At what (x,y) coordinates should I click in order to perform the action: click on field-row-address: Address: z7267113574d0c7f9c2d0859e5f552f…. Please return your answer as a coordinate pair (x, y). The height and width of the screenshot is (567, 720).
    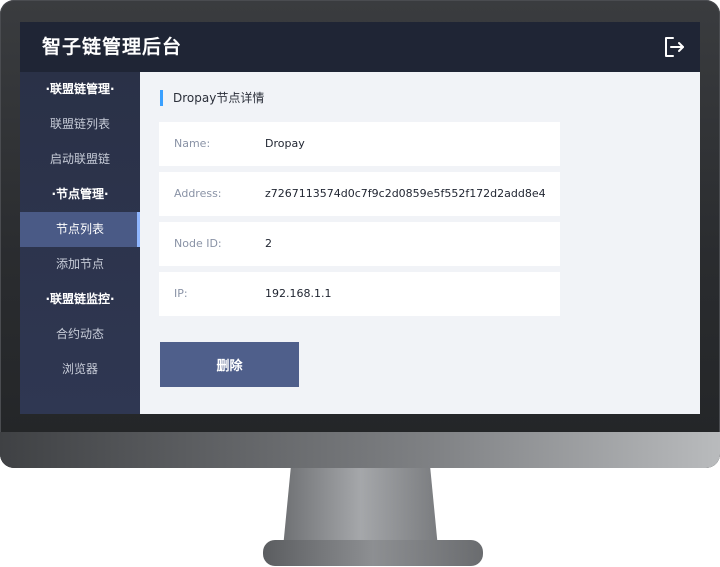
    Looking at the image, I should click on (359, 194).